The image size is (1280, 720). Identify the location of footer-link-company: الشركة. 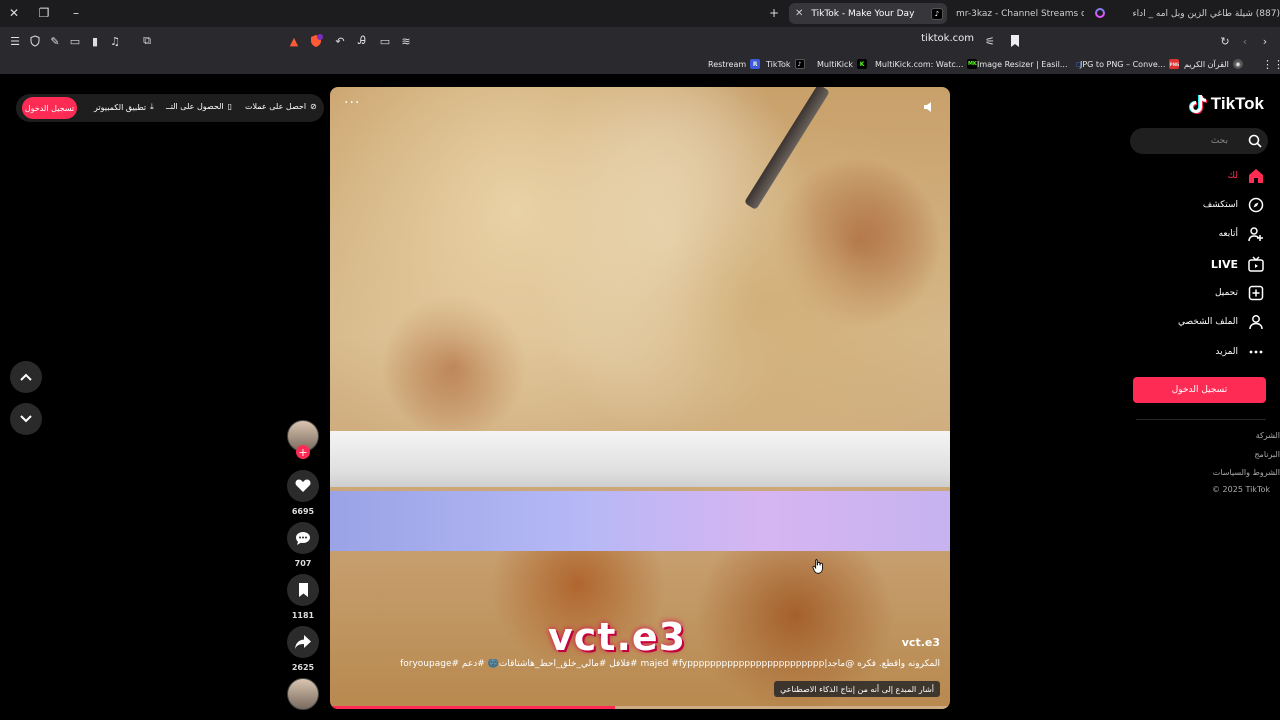
(1268, 435).